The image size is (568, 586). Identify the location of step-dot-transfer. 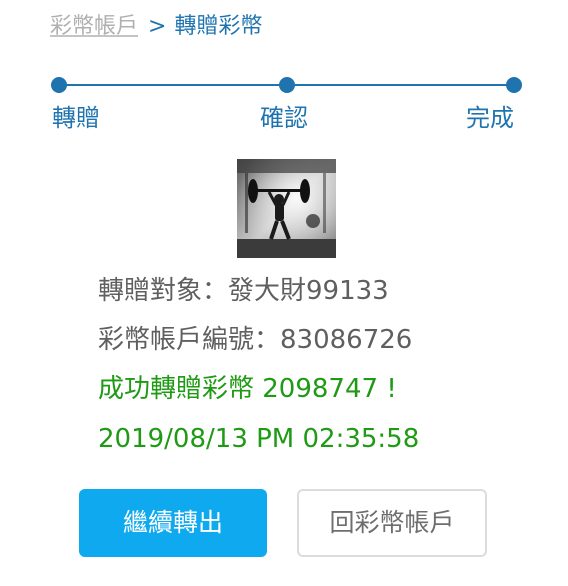
(59, 85).